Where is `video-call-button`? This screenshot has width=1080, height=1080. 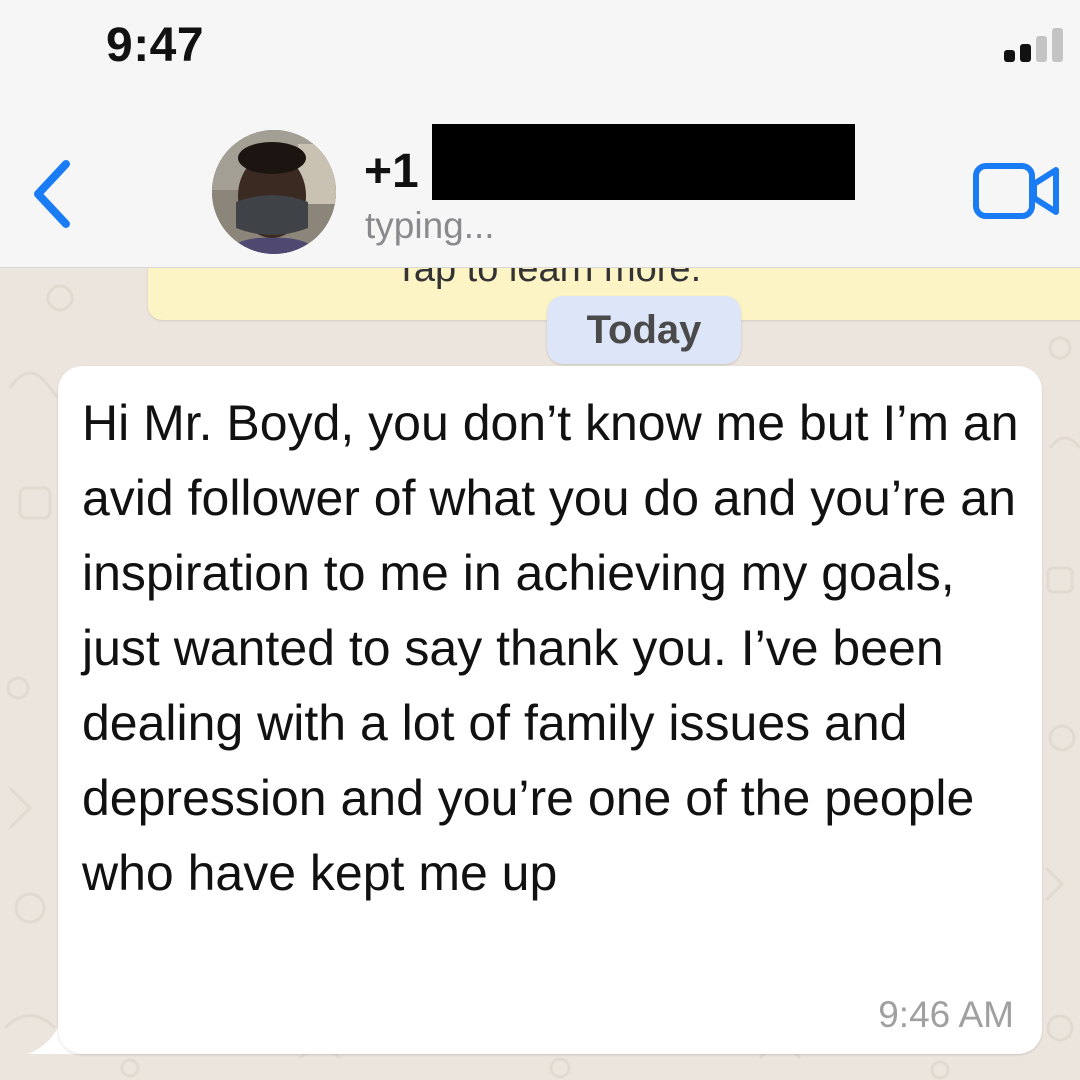
video-call-button is located at coordinates (1017, 191).